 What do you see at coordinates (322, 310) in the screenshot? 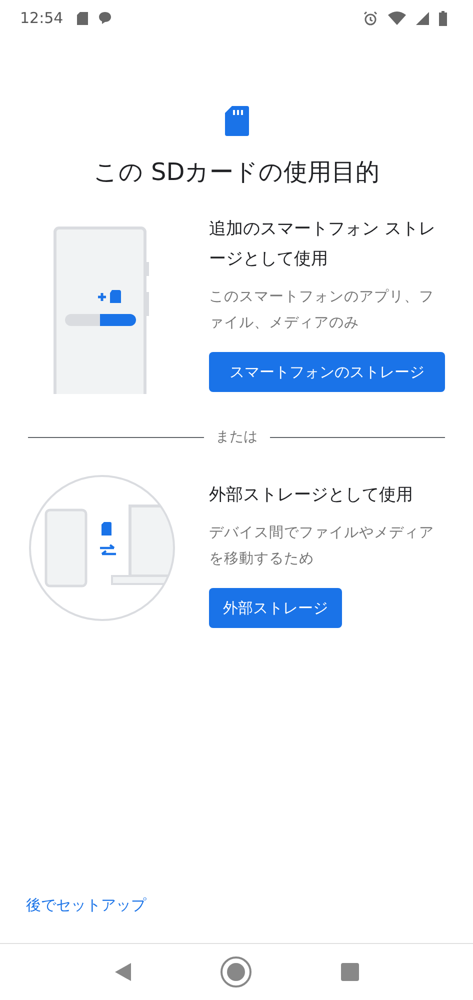
I see `option-description: このスマートフォンのアプリ、ファイル、メディアのみ` at bounding box center [322, 310].